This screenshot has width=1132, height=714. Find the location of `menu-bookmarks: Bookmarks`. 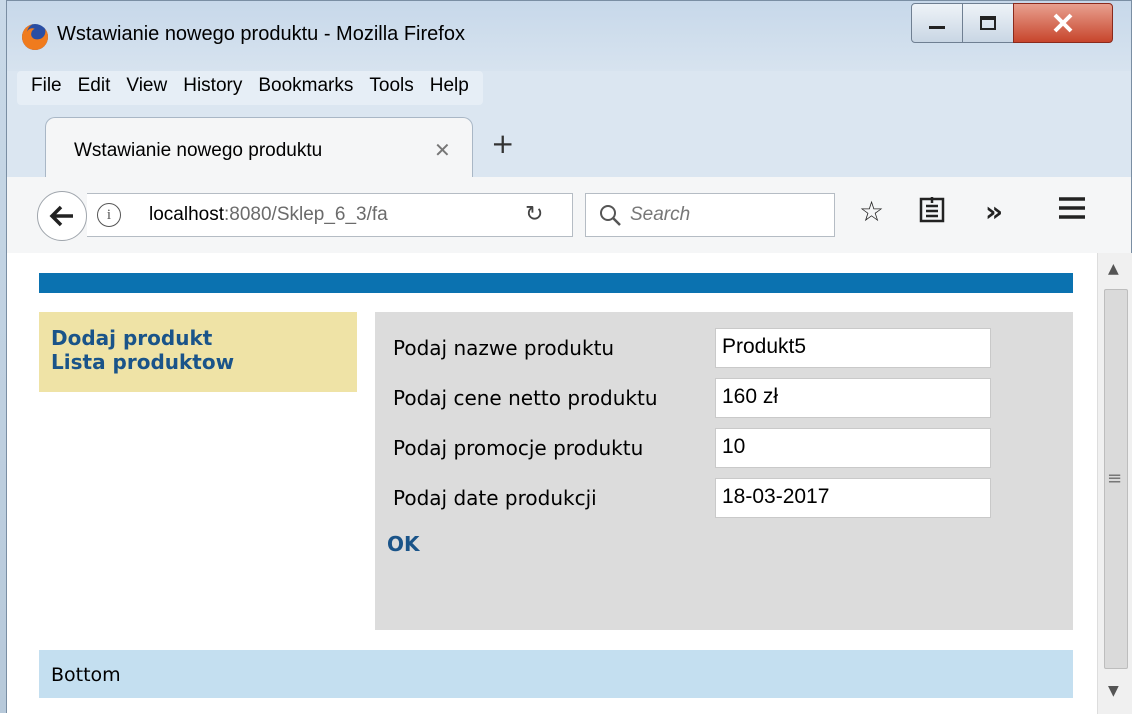

menu-bookmarks: Bookmarks is located at coordinates (305, 88).